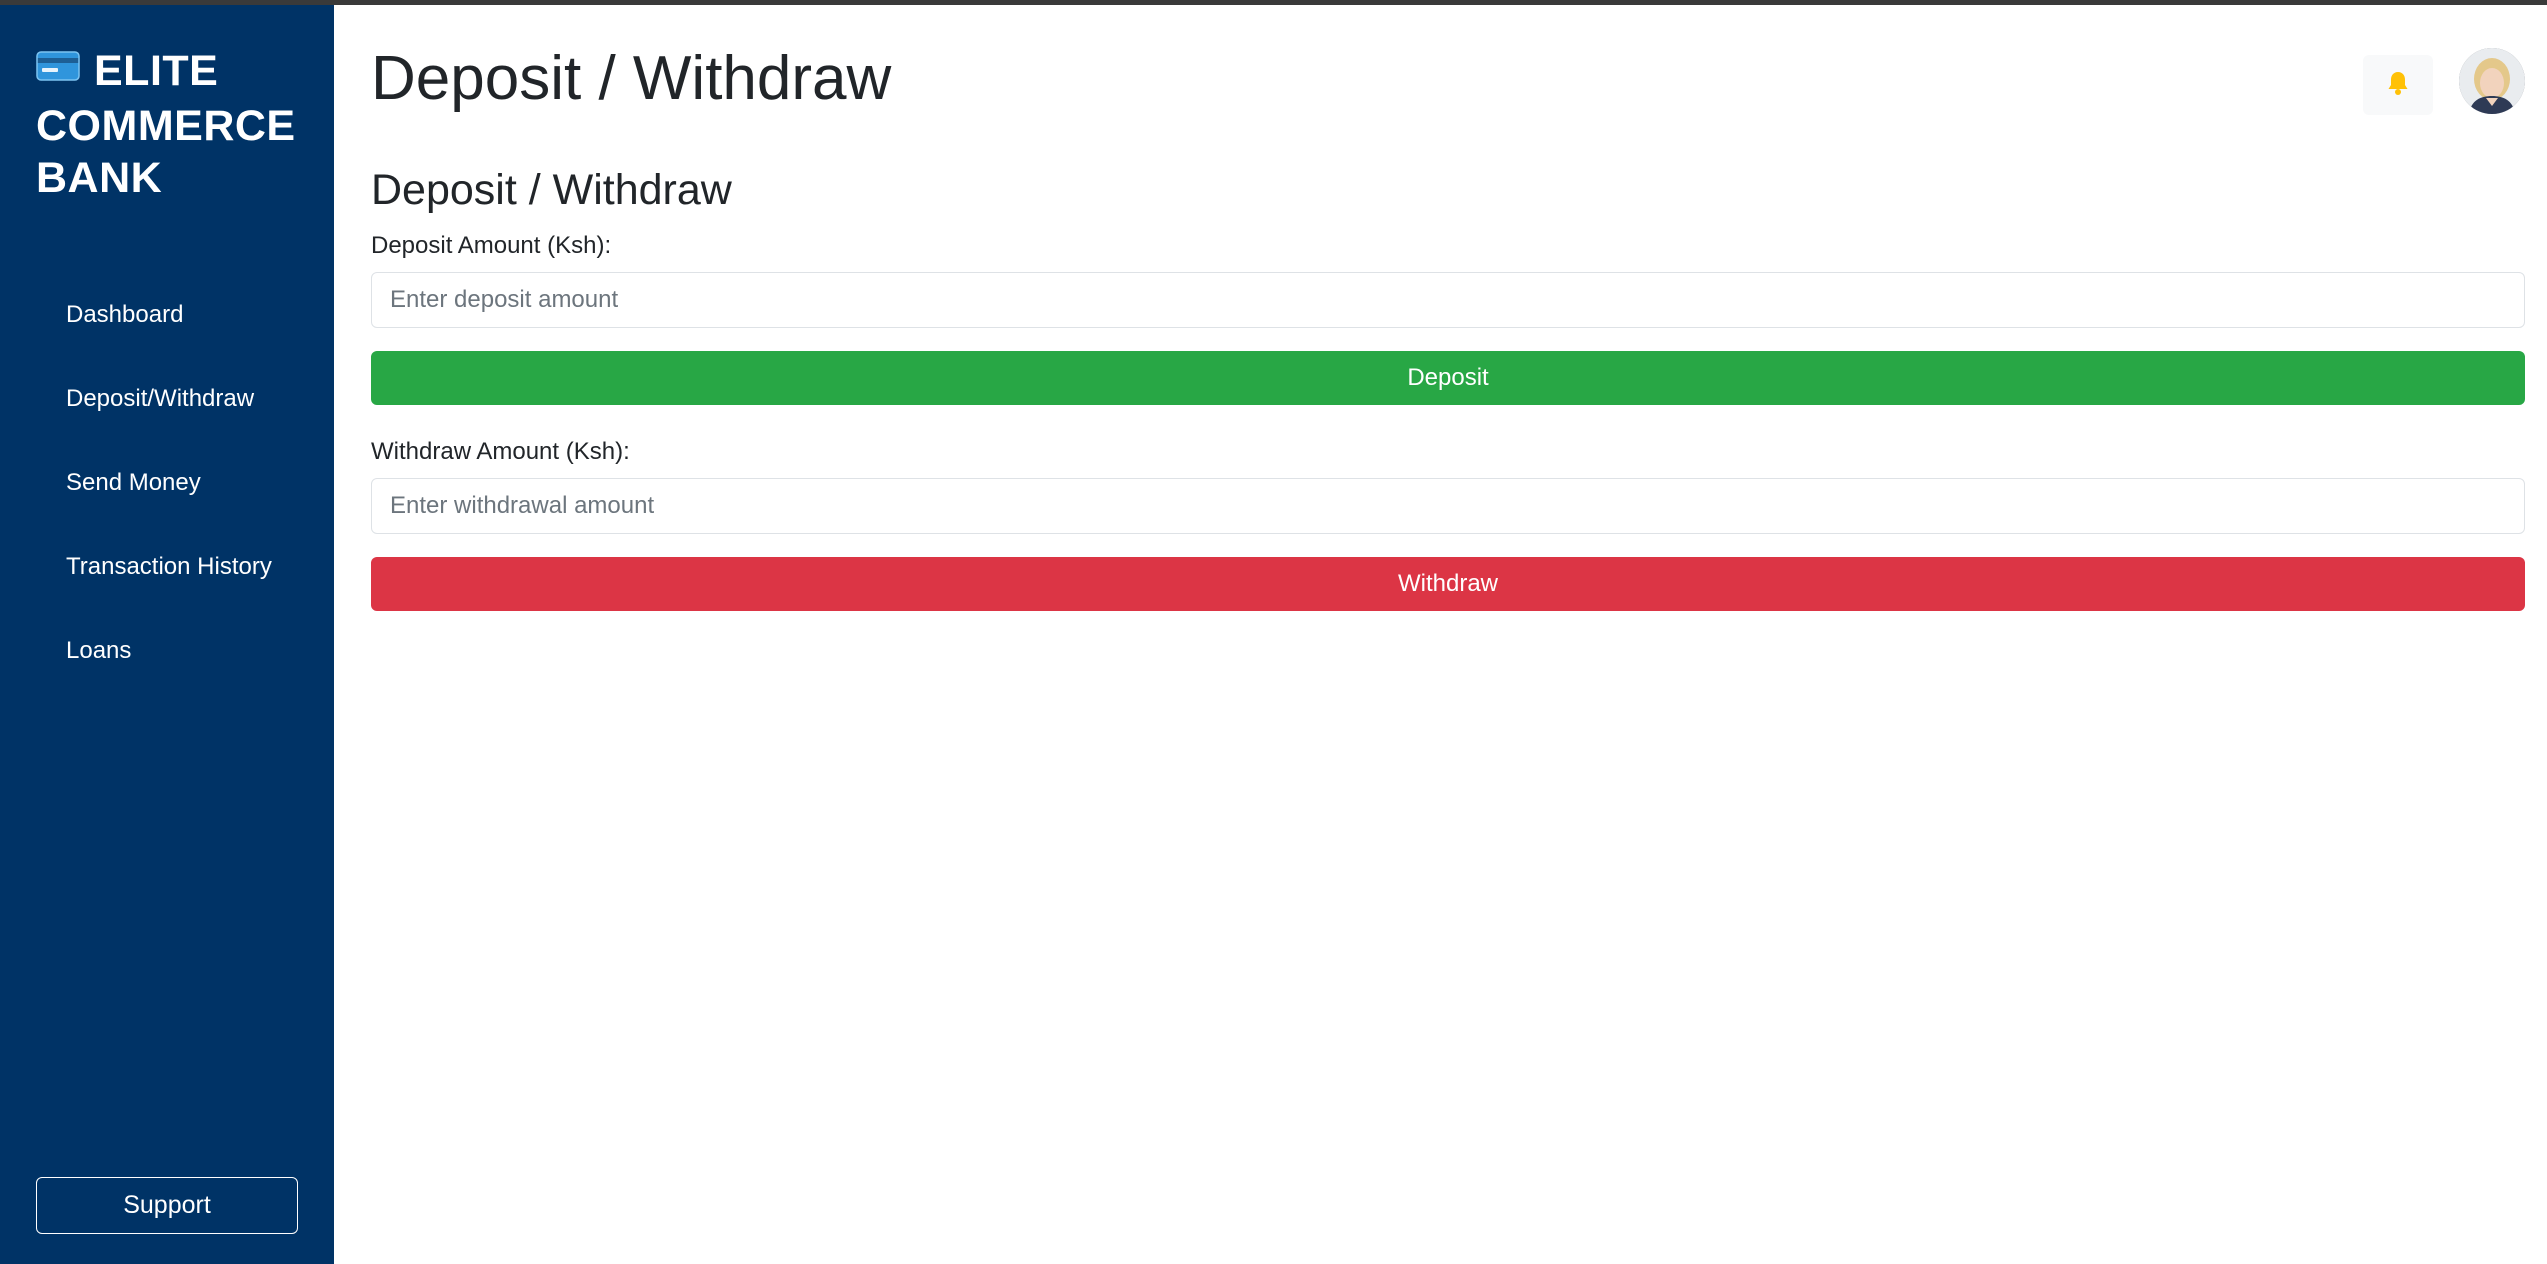 The height and width of the screenshot is (1264, 2547). Describe the element at coordinates (1273, 2) in the screenshot. I see `window-top-border` at that location.